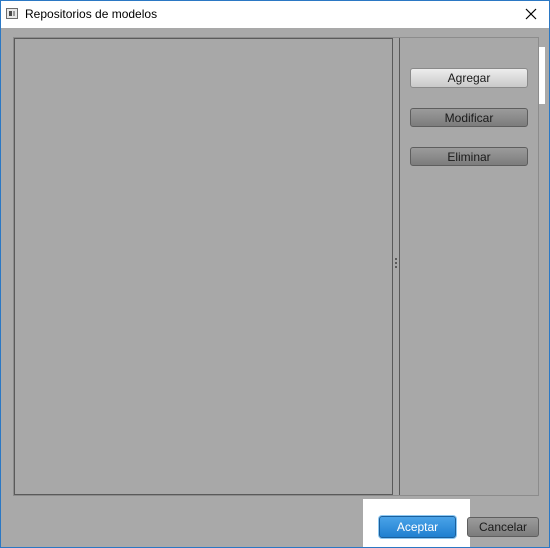 The height and width of the screenshot is (548, 550). Describe the element at coordinates (469, 156) in the screenshot. I see `delete-button: Eliminar` at that location.